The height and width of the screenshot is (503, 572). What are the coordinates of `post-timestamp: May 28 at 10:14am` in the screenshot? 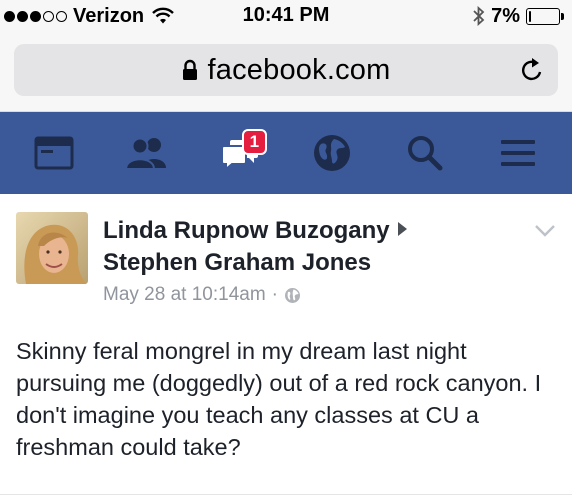 It's located at (184, 295).